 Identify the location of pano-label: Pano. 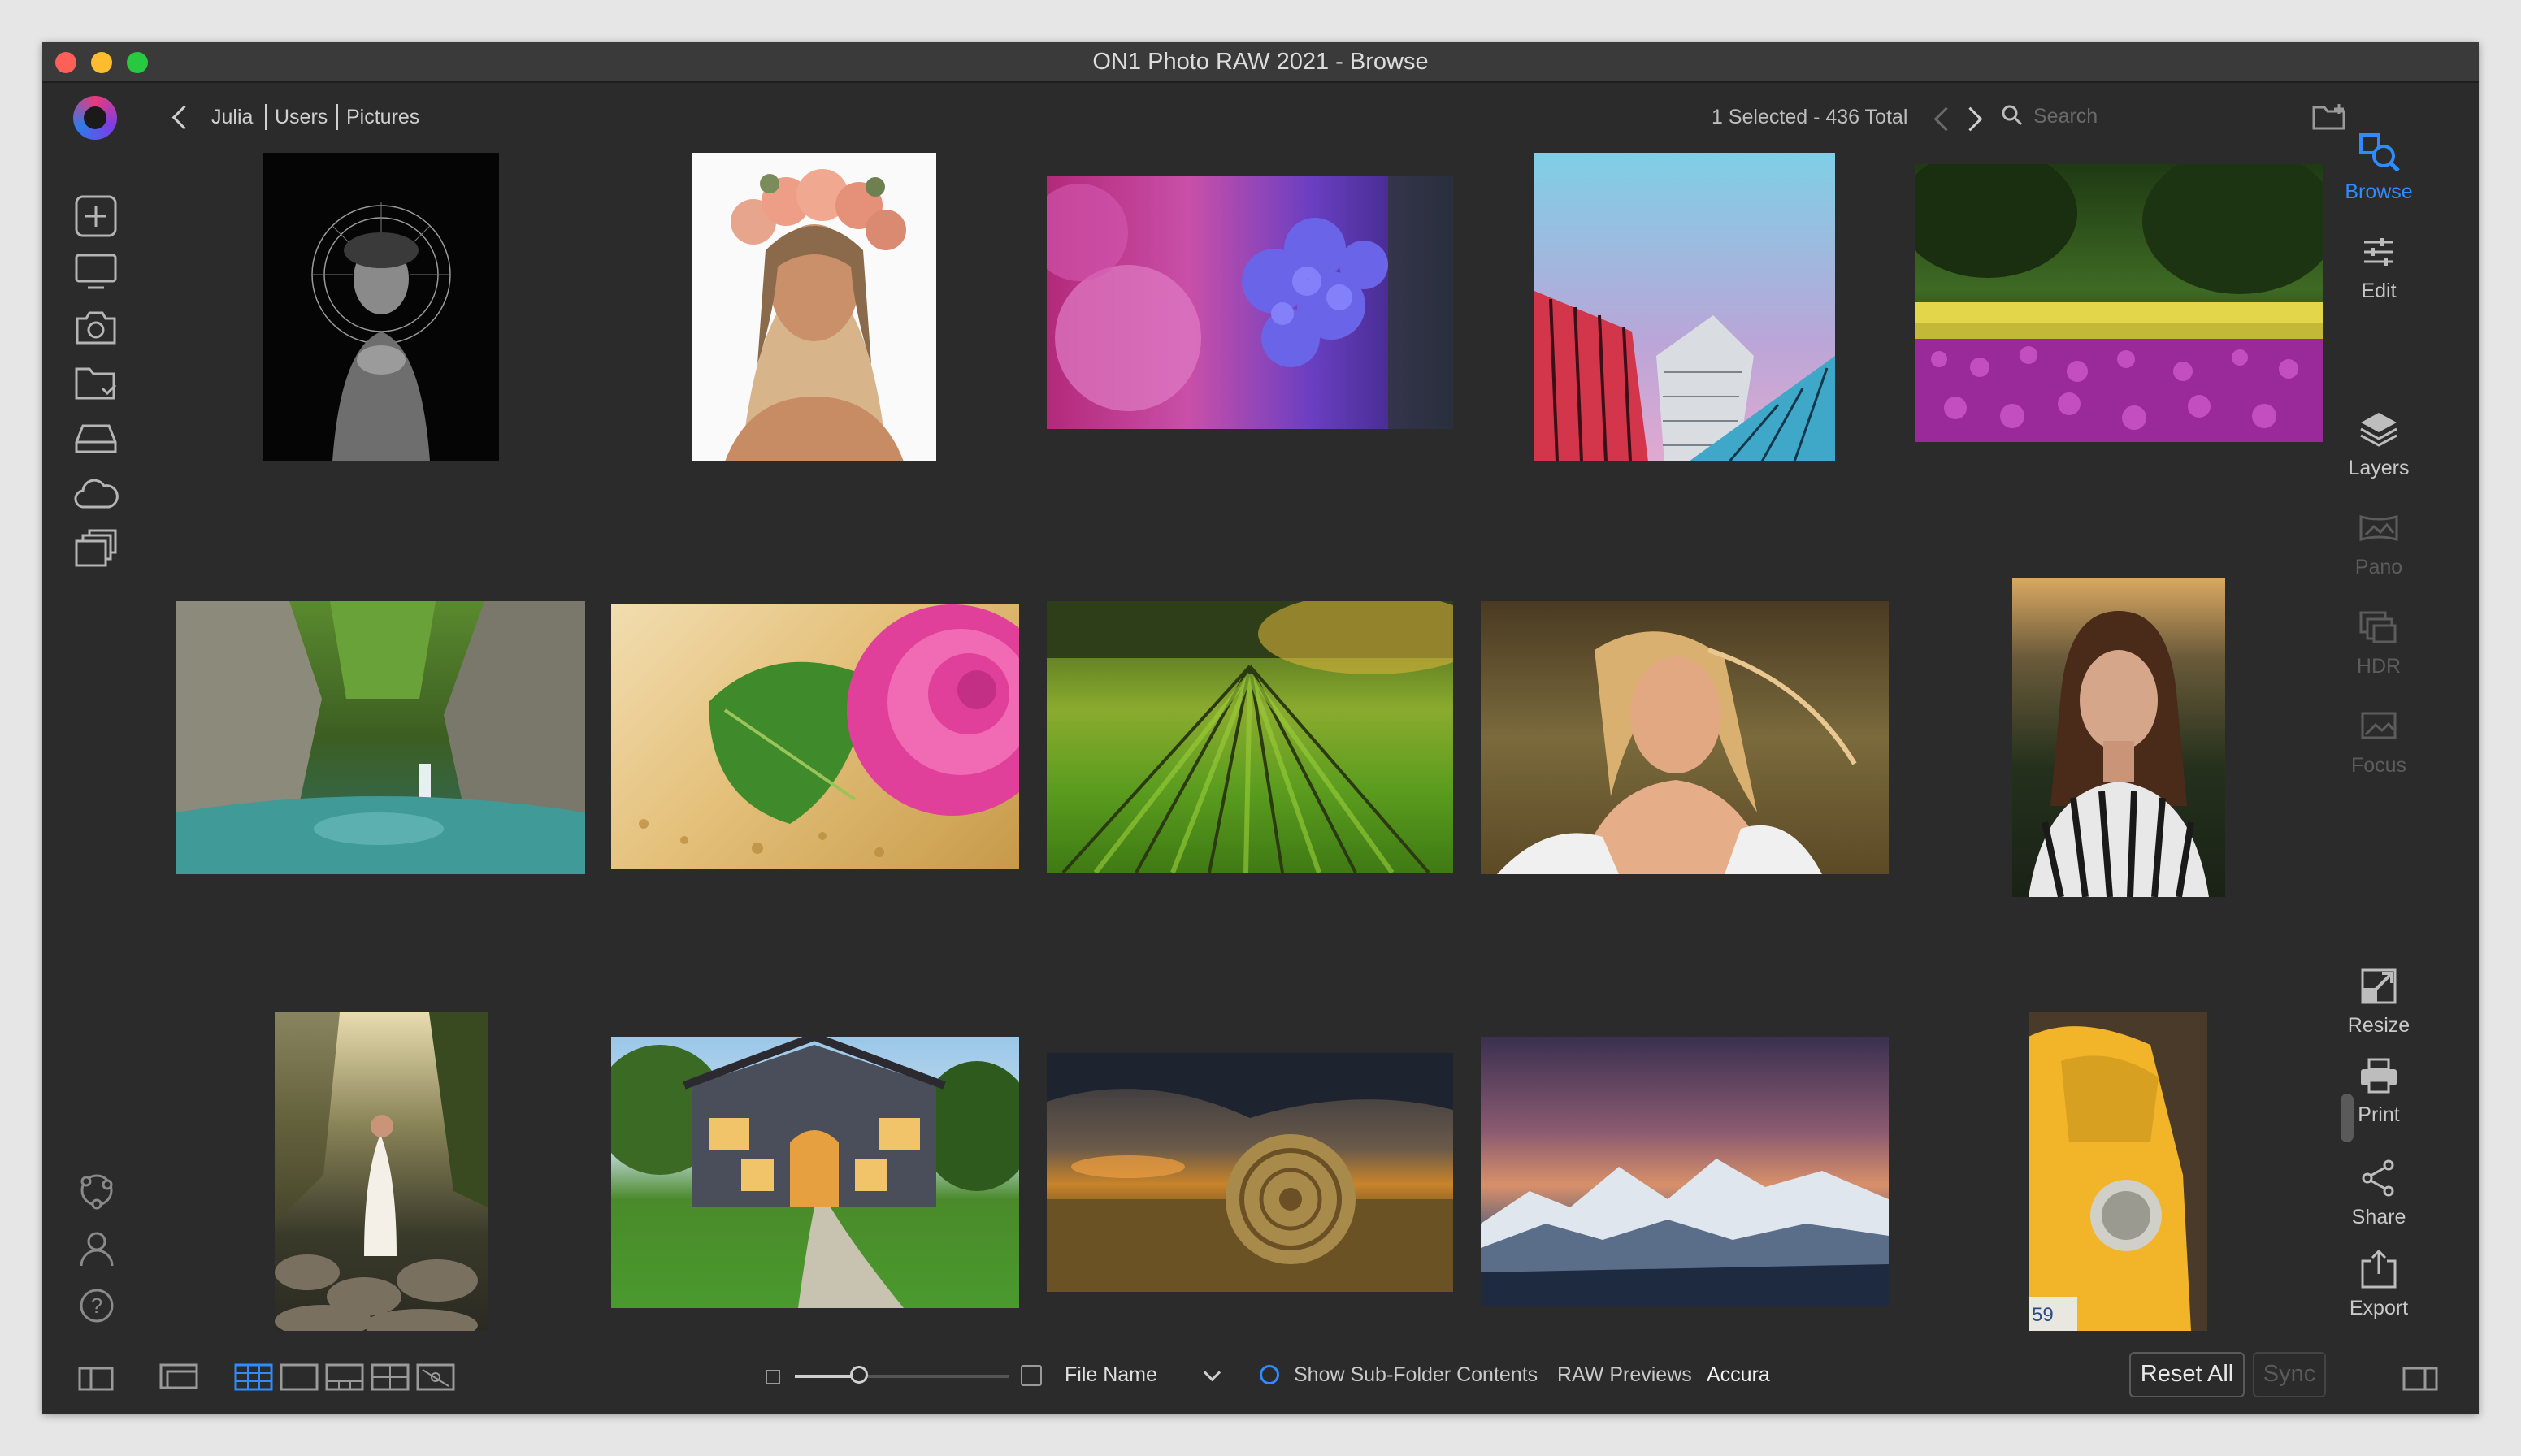
(2378, 567).